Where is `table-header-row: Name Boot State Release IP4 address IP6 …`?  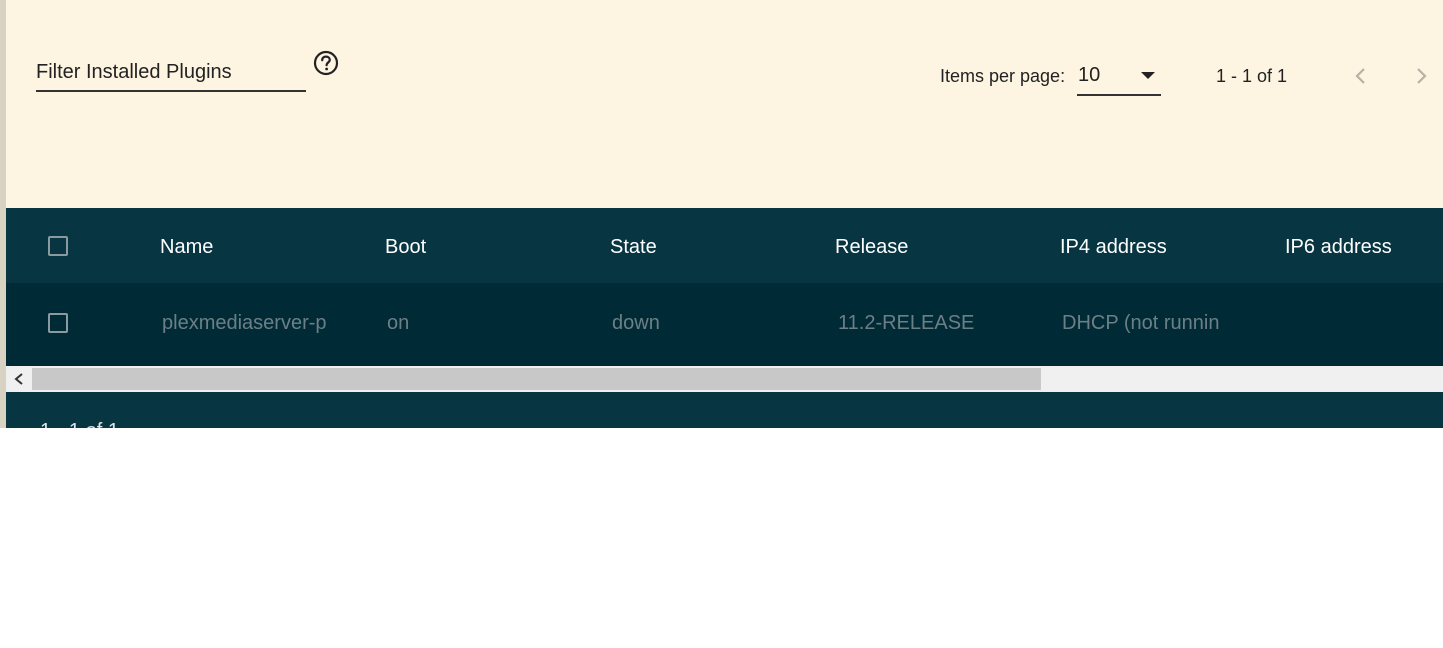 table-header-row: Name Boot State Release IP4 address IP6 … is located at coordinates (724, 245).